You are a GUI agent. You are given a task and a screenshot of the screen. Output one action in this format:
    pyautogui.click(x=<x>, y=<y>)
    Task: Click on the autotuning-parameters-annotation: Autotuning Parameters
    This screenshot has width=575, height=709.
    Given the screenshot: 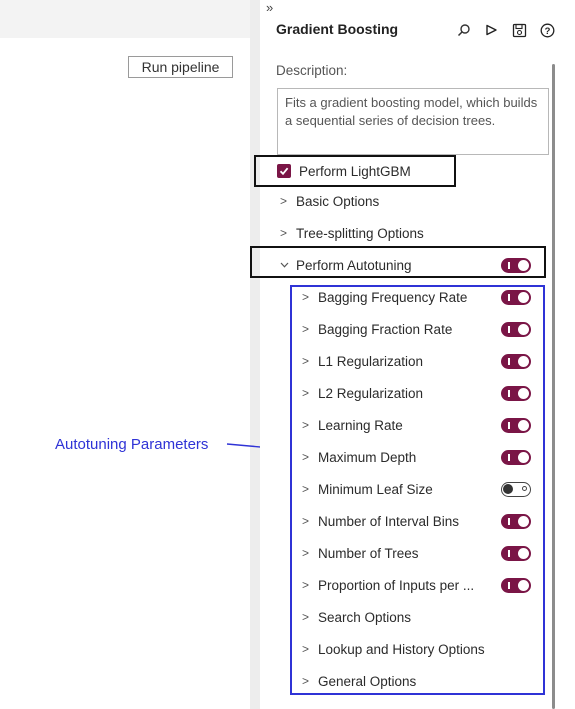 What is the action you would take?
    pyautogui.click(x=132, y=444)
    